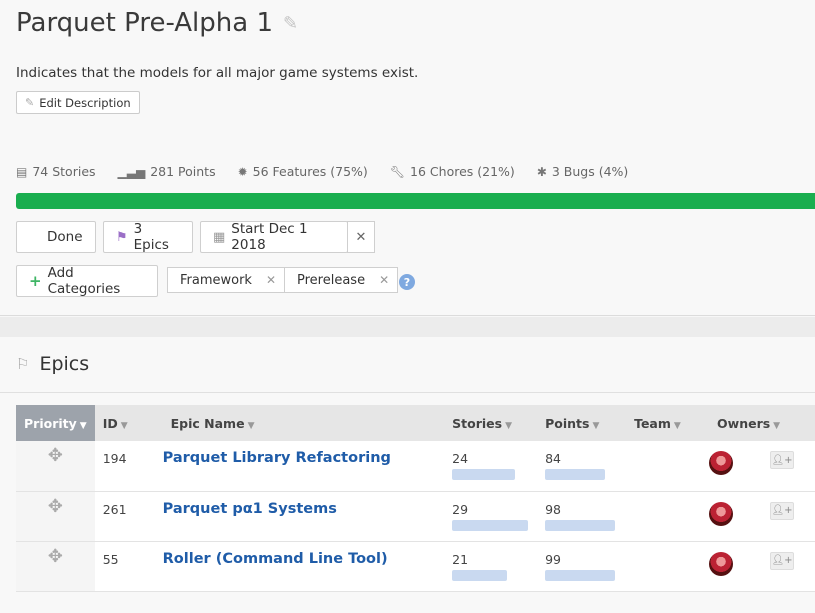 The height and width of the screenshot is (613, 815). Describe the element at coordinates (415, 201) in the screenshot. I see `progress-bar` at that location.